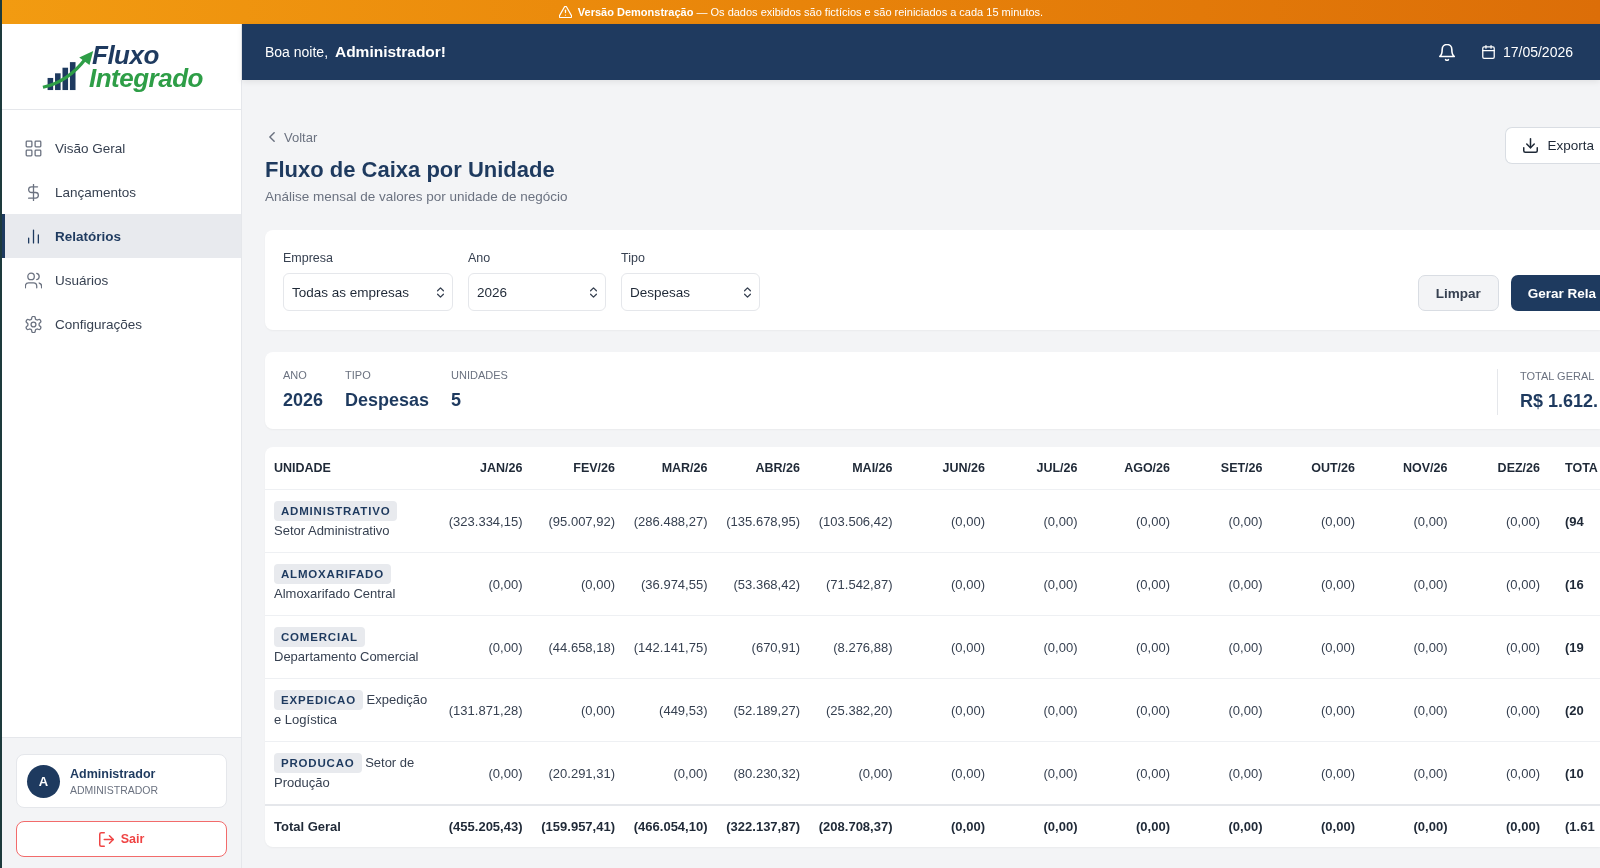  What do you see at coordinates (485, 710) in the screenshot?
I see `amount: (131.871,28)` at bounding box center [485, 710].